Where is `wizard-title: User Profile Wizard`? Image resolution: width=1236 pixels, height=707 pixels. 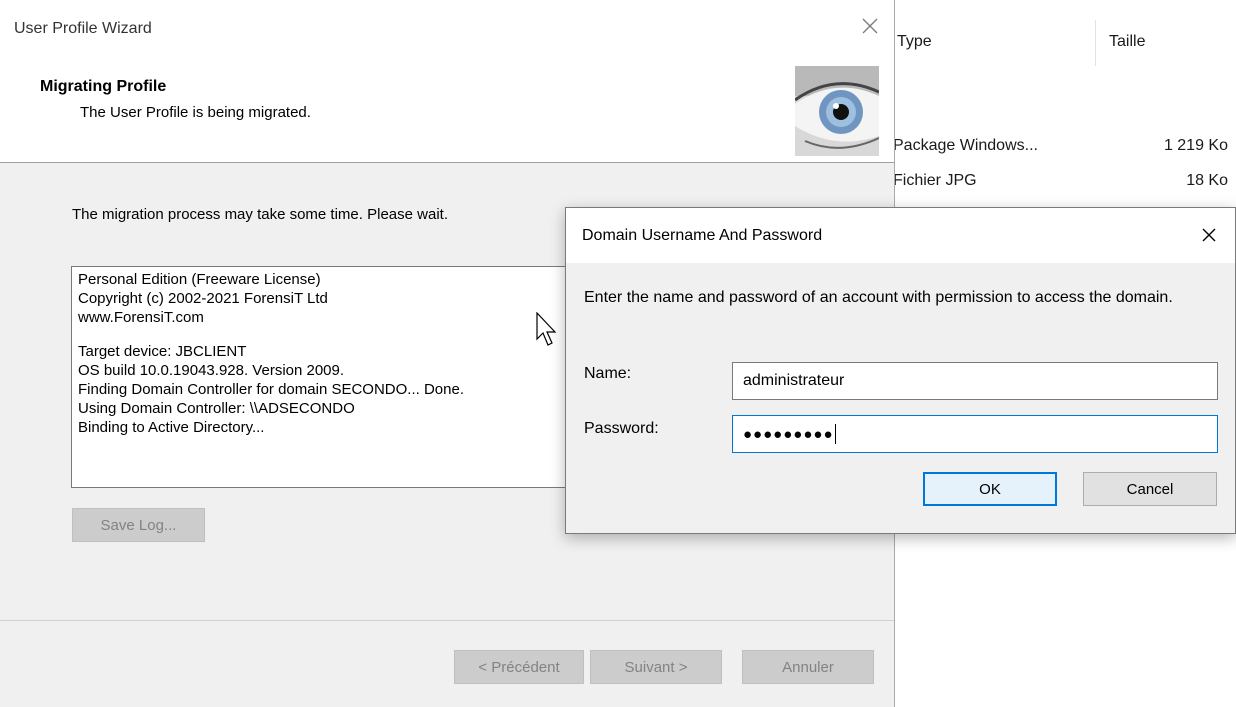 wizard-title: User Profile Wizard is located at coordinates (83, 28).